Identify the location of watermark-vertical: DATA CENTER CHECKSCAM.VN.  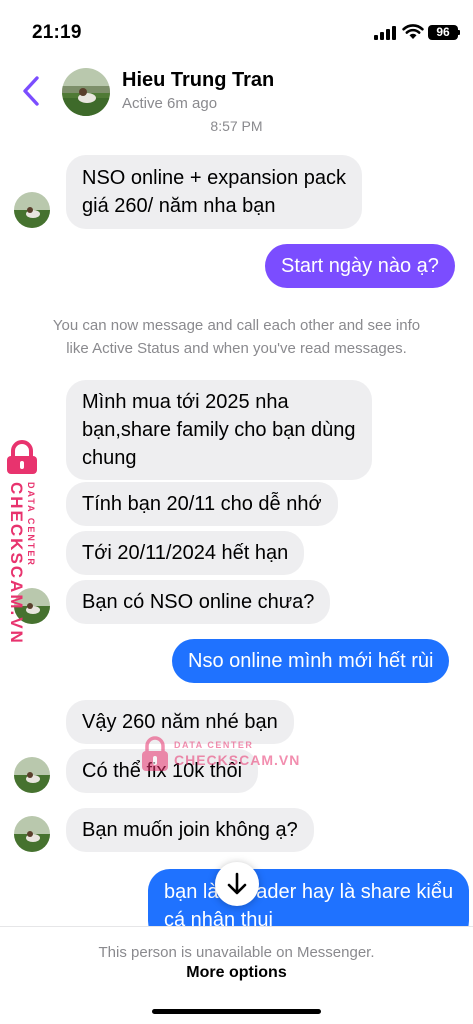
(30, 542).